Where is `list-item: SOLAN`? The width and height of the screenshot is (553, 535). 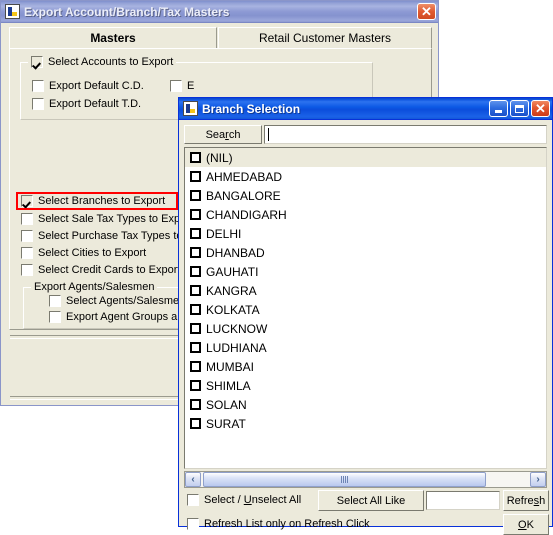 list-item: SOLAN is located at coordinates (365, 404).